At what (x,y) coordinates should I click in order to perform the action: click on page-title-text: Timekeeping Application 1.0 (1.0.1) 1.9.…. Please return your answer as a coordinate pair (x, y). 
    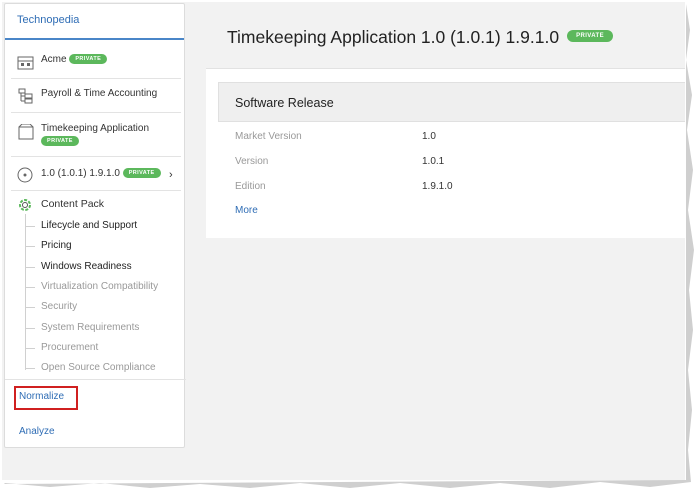
    Looking at the image, I should click on (393, 37).